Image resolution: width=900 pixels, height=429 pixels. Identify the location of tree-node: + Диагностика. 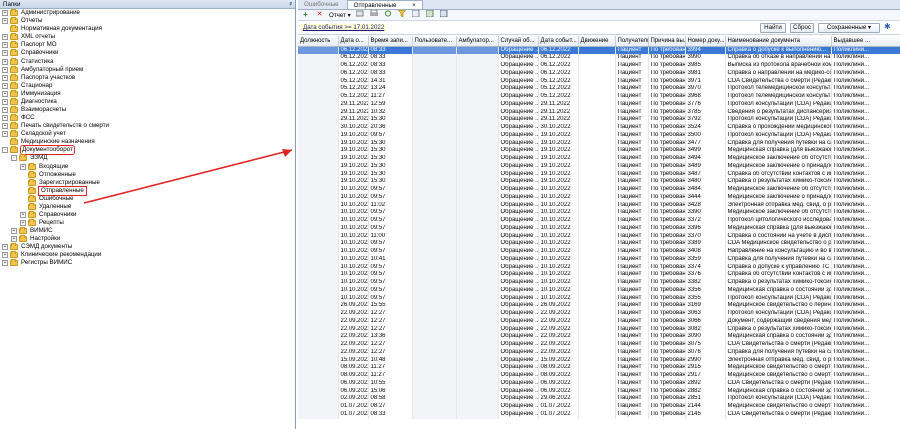
(147, 101).